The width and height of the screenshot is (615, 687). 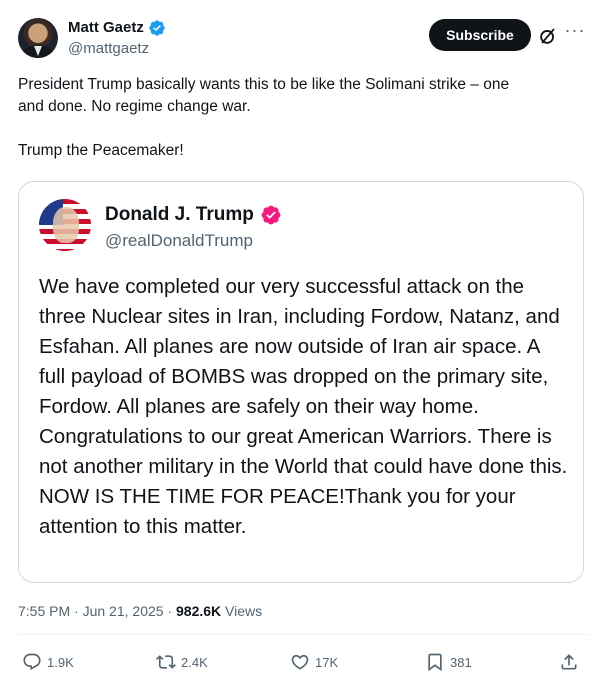 I want to click on repost-count: 2.4K, so click(x=194, y=662).